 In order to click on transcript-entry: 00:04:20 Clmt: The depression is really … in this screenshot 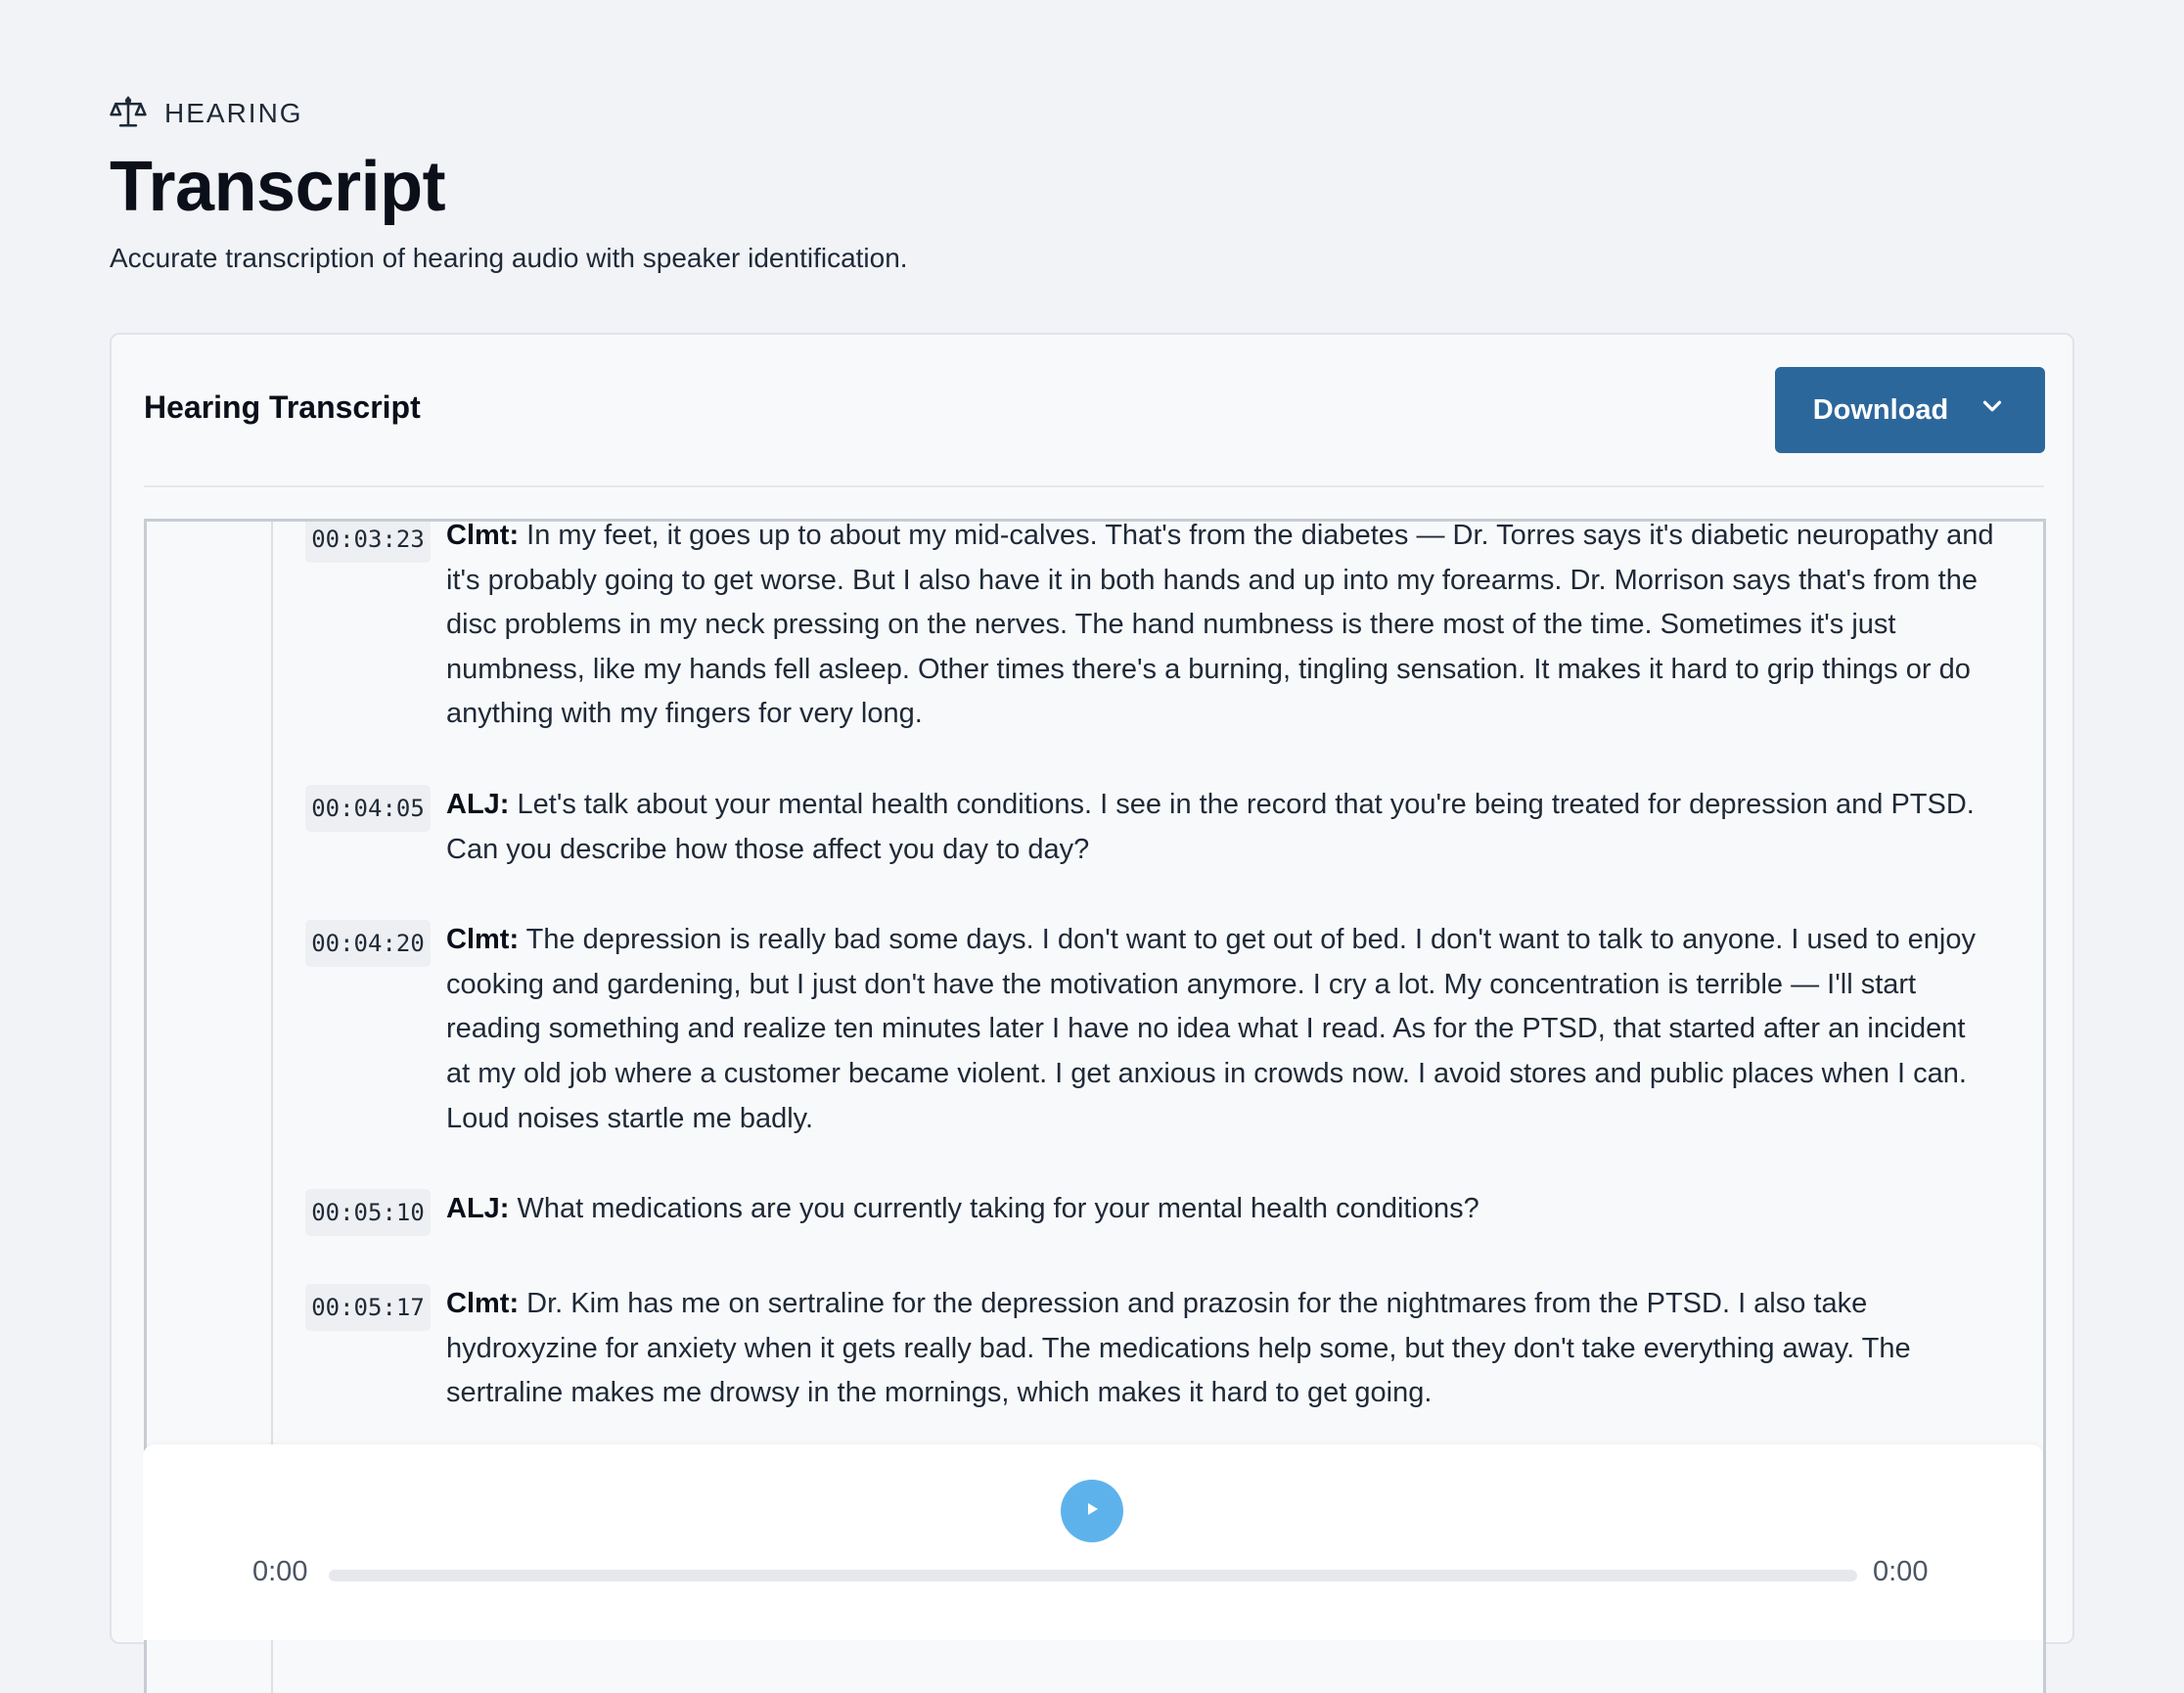, I will do `click(1149, 1029)`.